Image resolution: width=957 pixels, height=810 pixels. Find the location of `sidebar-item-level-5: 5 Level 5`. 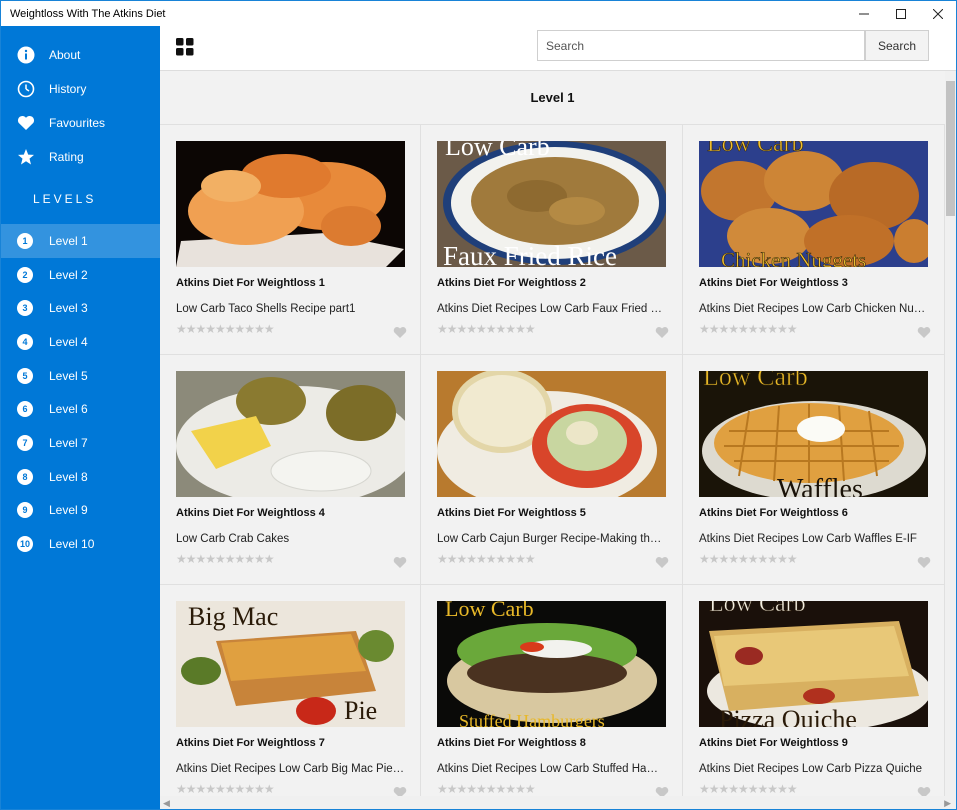

sidebar-item-level-5: 5 Level 5 is located at coordinates (80, 376).